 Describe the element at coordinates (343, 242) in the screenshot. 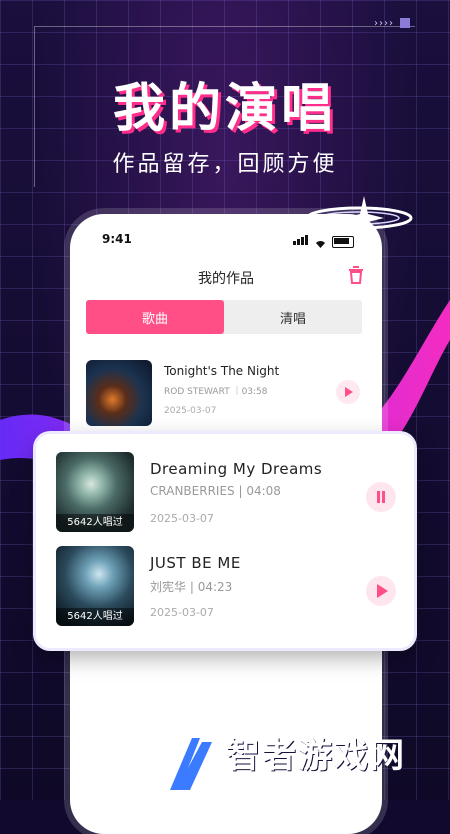

I see `battery-icon` at that location.